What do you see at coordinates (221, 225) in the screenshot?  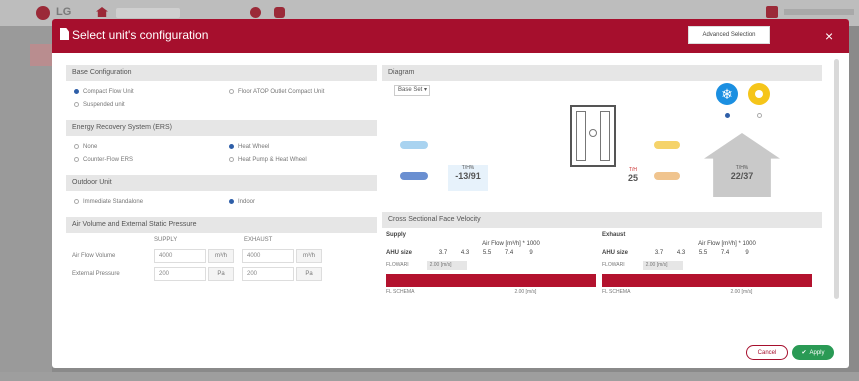 I see `airvol-header: Air Volume and External Static Pressure` at bounding box center [221, 225].